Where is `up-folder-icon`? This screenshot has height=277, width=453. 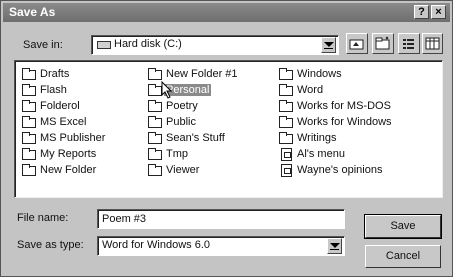 up-folder-icon is located at coordinates (356, 44).